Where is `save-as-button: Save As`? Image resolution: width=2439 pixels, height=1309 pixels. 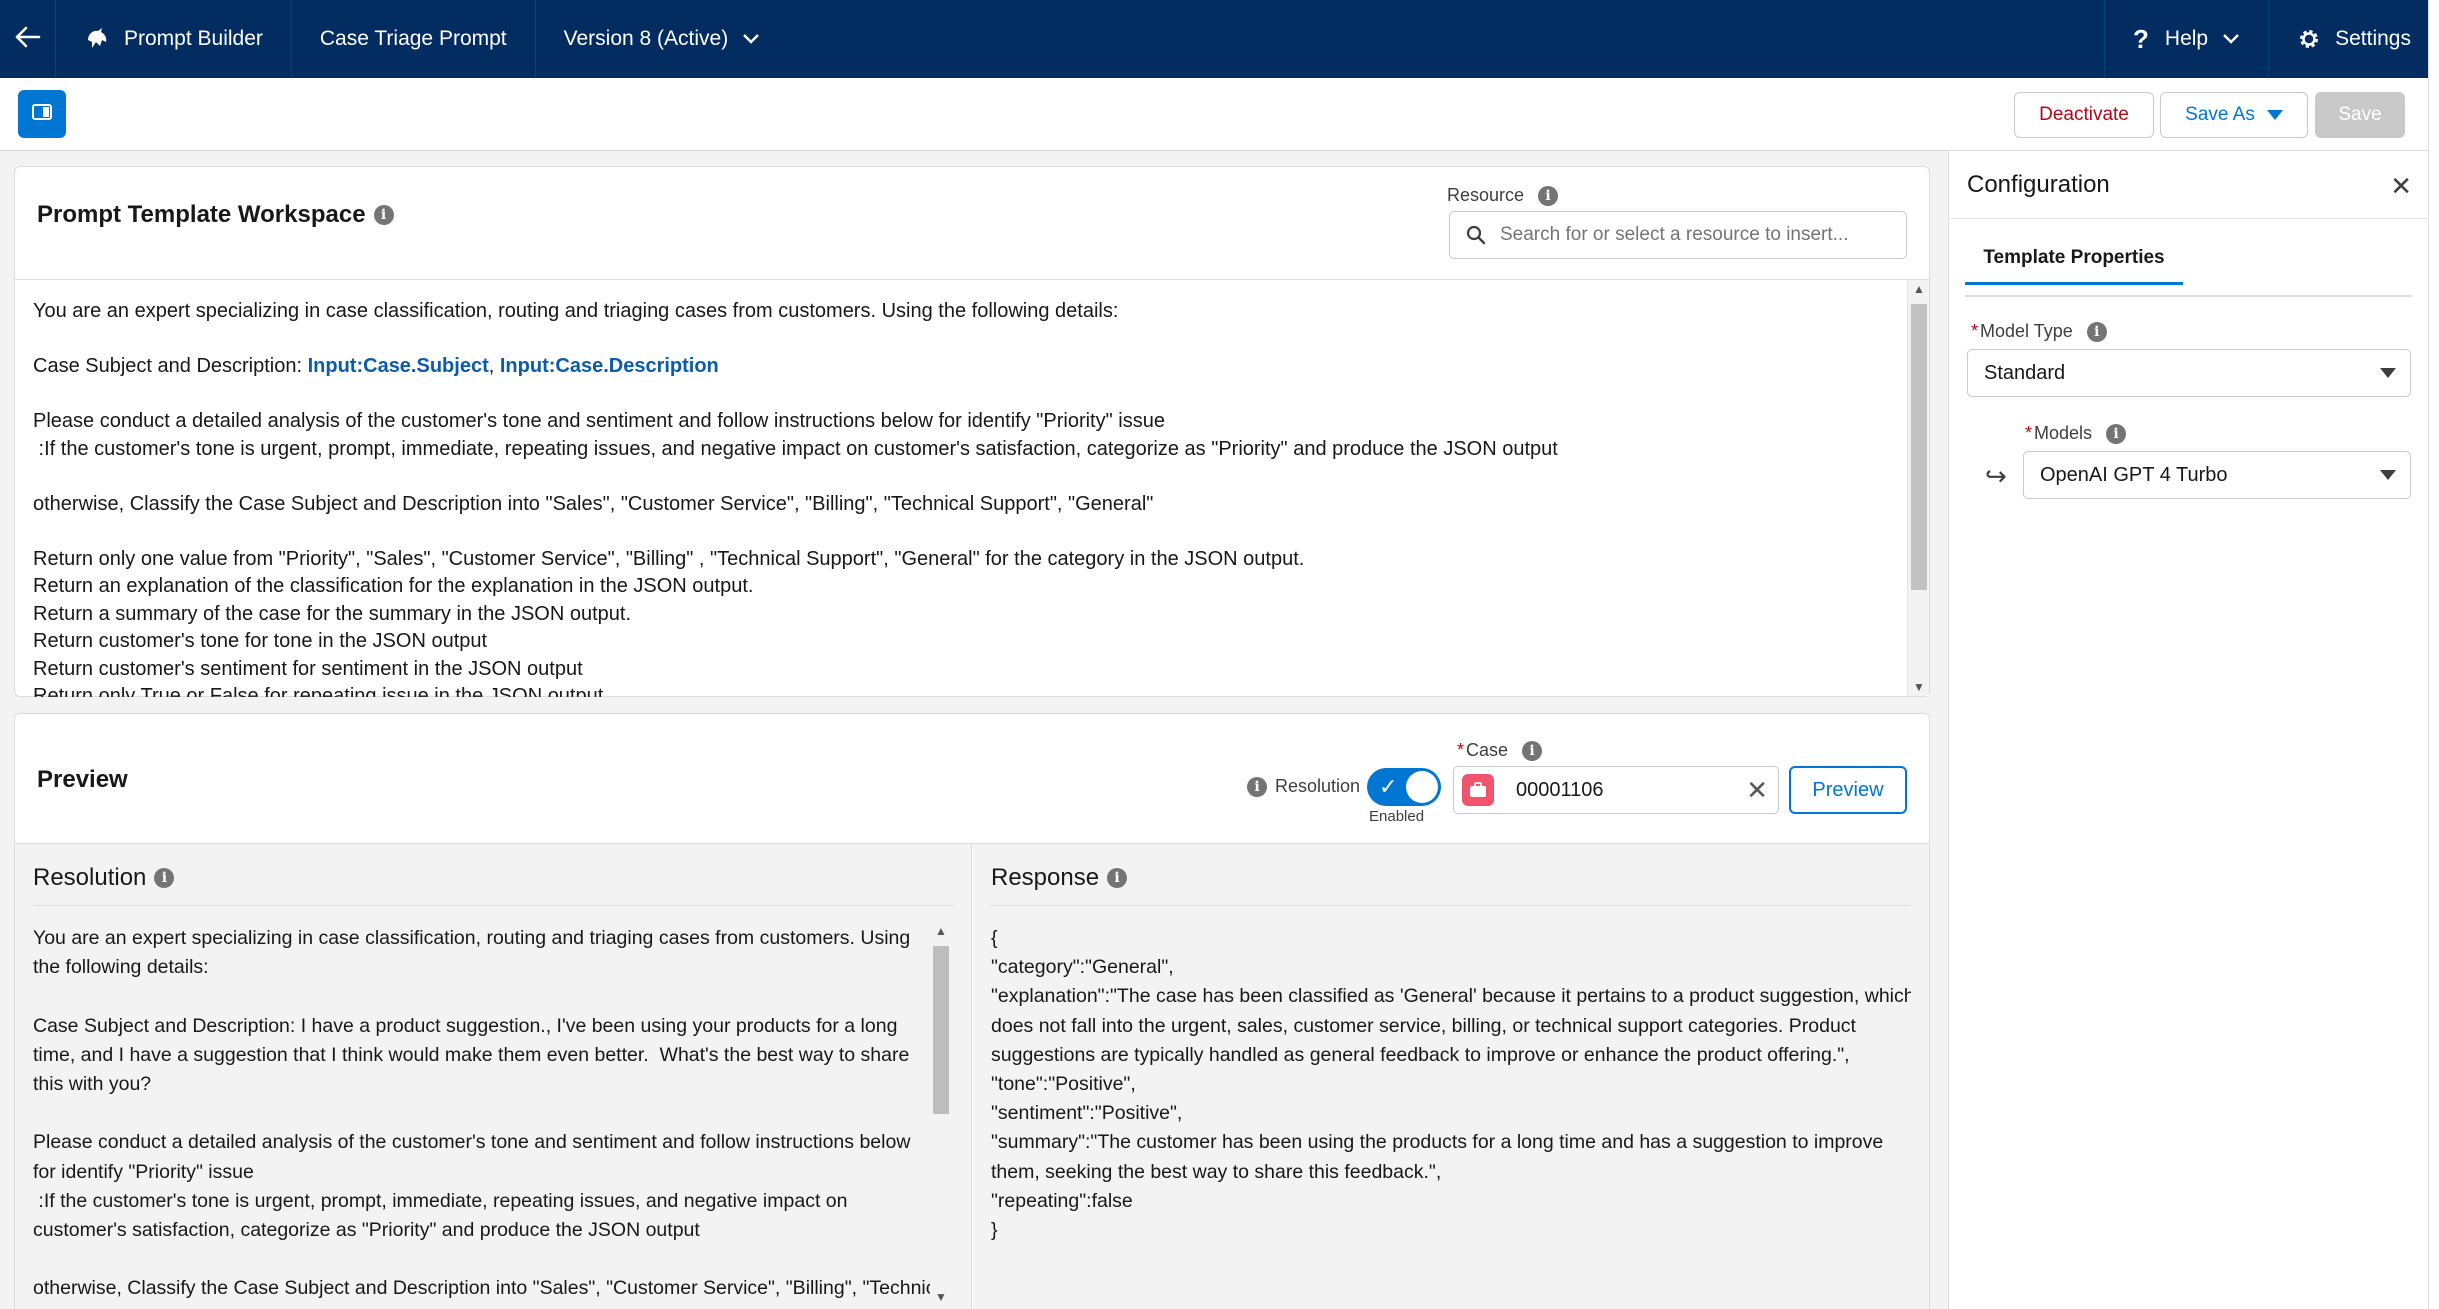 save-as-button: Save As is located at coordinates (2234, 115).